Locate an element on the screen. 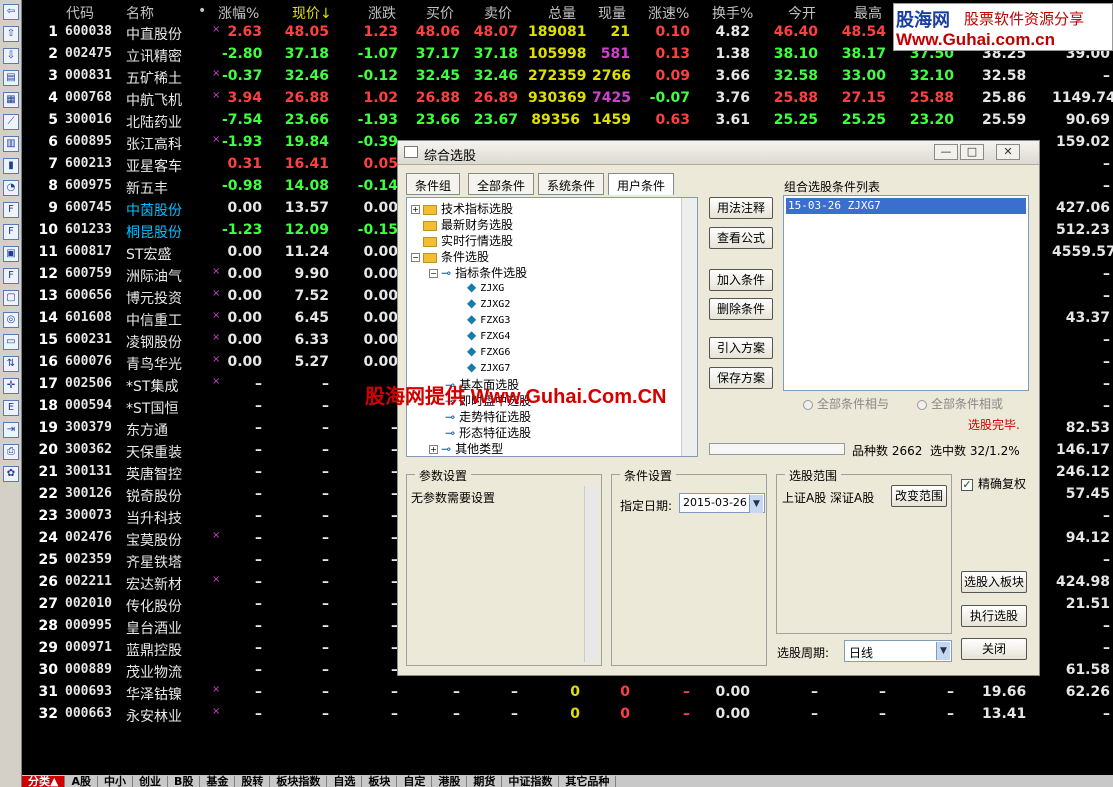  save-plan-button: 保存方案 is located at coordinates (741, 378).